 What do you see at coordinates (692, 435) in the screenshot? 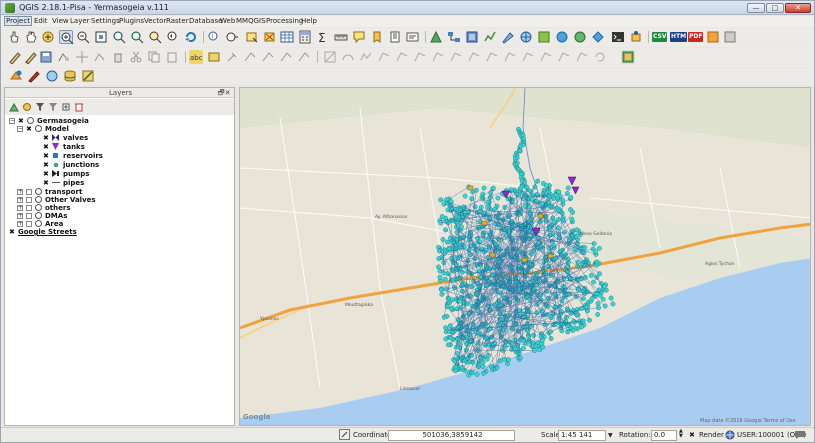
I see `render-checkbox-checked-icon: ✖` at bounding box center [692, 435].